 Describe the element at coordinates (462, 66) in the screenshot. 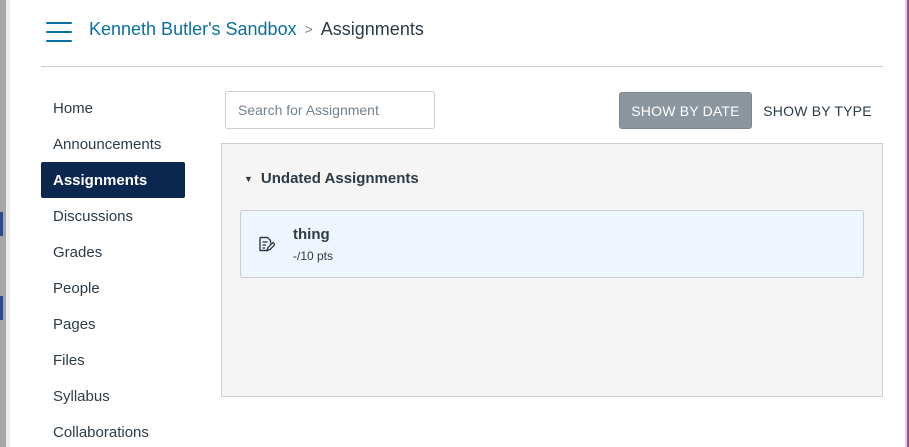

I see `header-divider` at that location.